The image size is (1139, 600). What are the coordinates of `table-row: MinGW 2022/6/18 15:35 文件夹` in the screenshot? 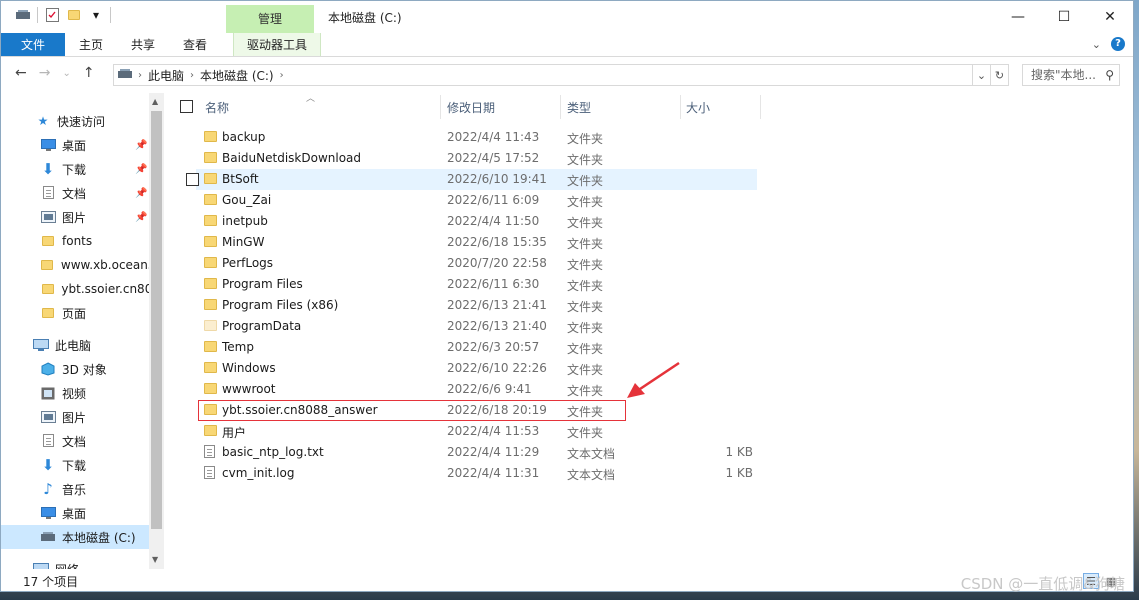 It's located at (476, 242).